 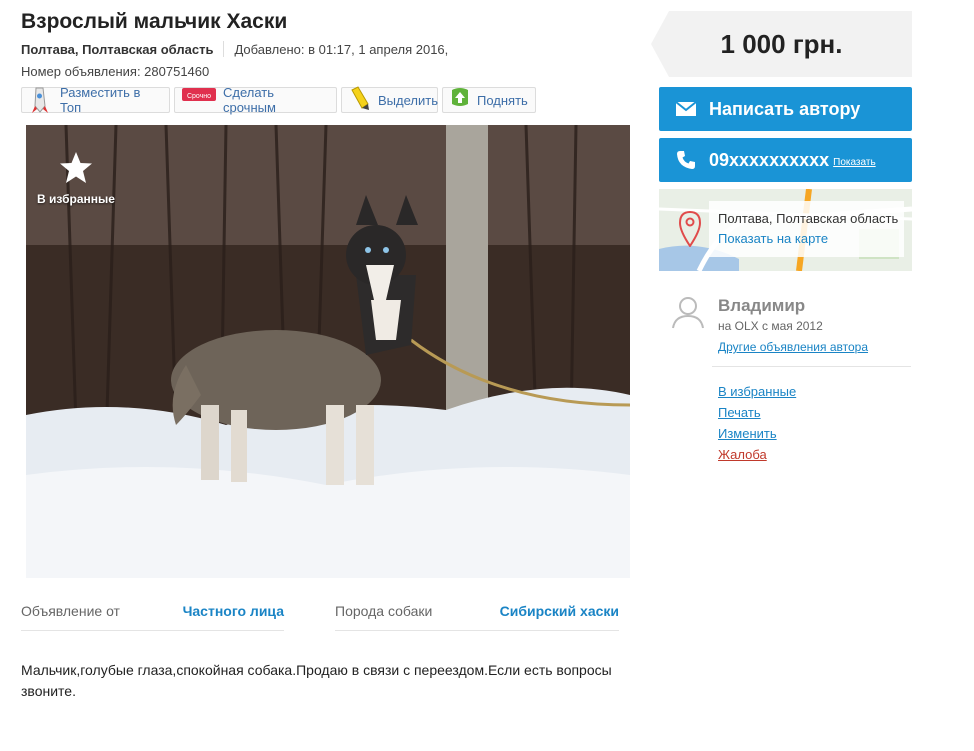 I want to click on raise-label: Поднять, so click(x=502, y=100).